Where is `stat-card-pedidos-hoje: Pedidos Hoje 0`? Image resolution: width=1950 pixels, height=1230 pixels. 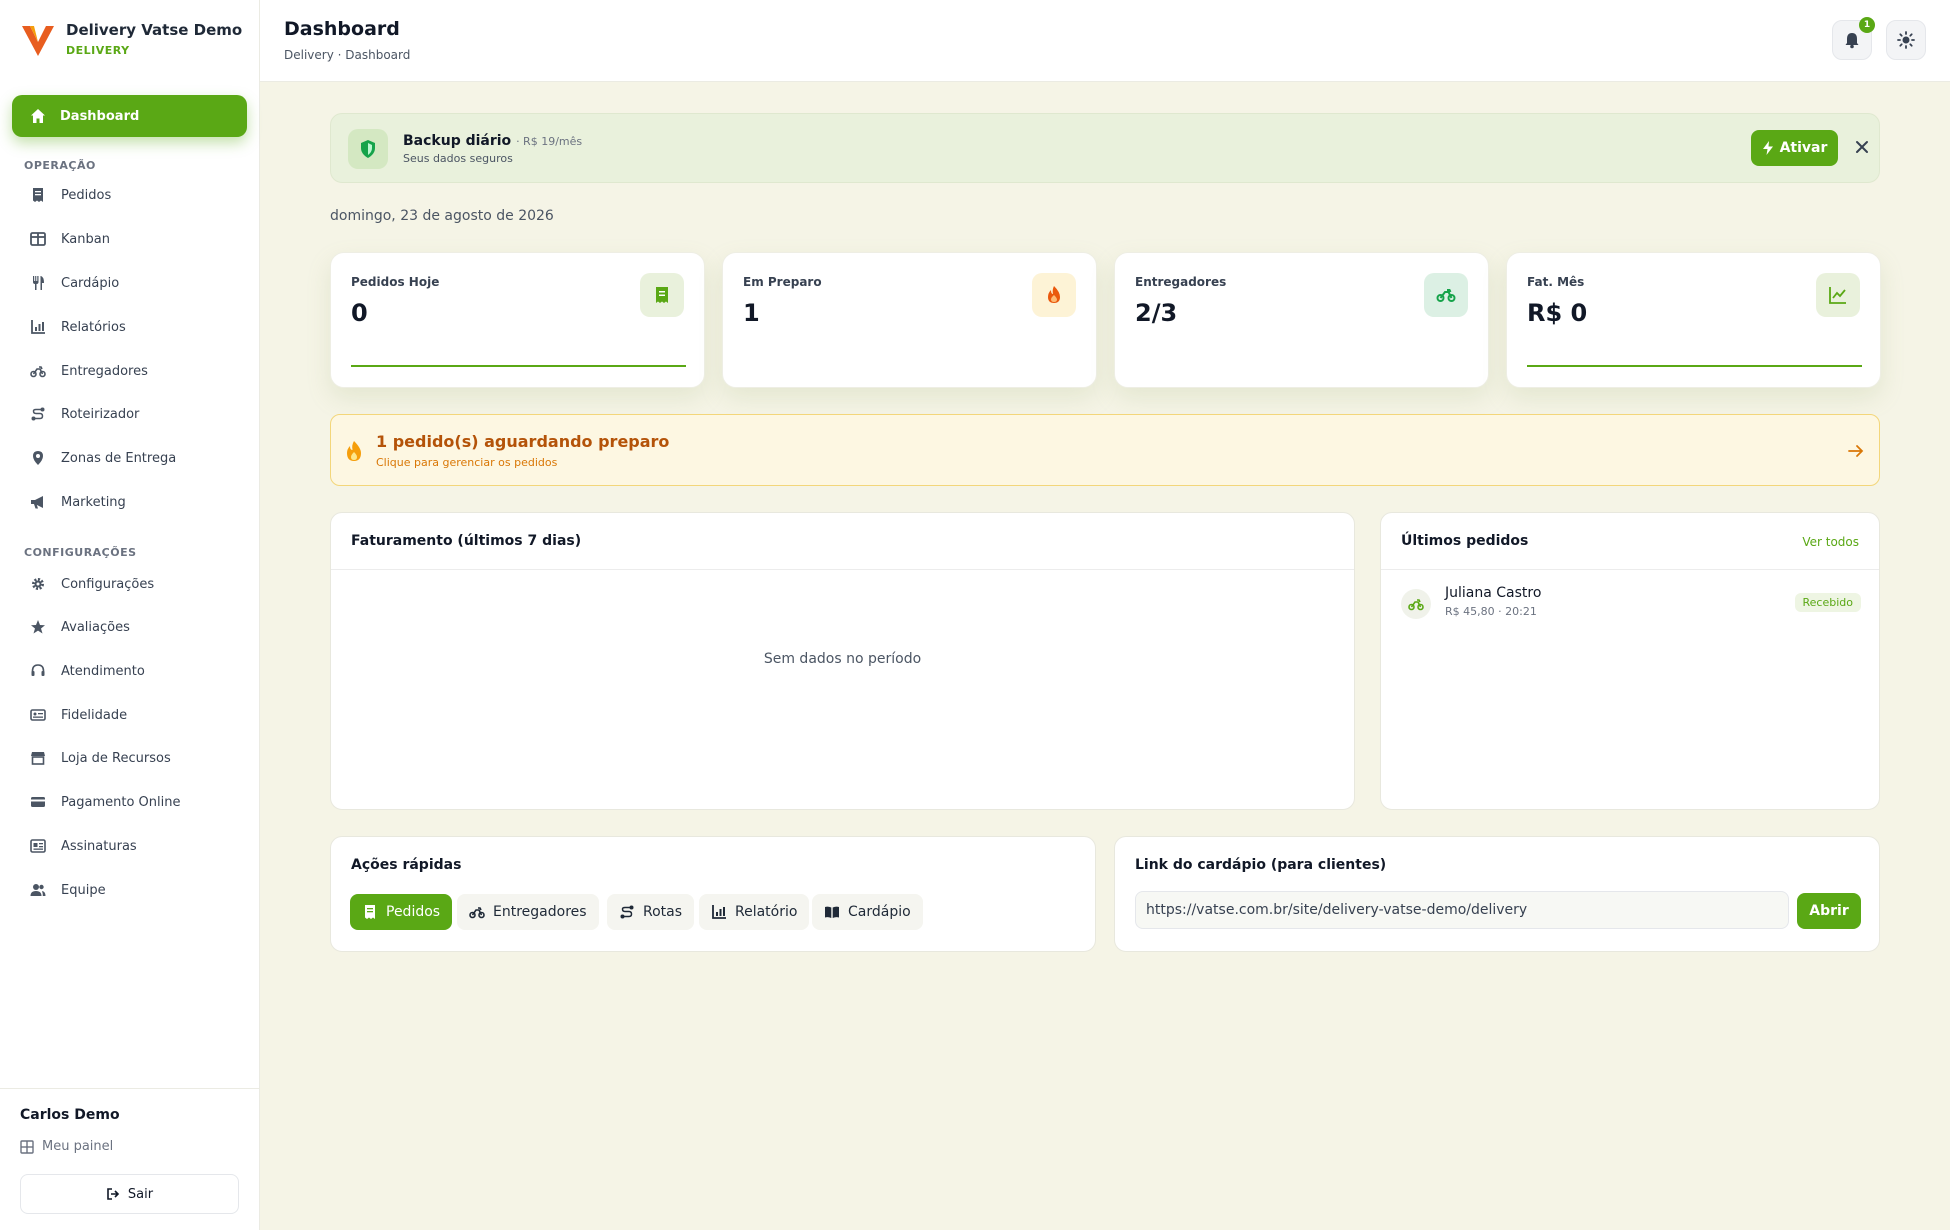 stat-card-pedidos-hoje: Pedidos Hoje 0 is located at coordinates (517, 320).